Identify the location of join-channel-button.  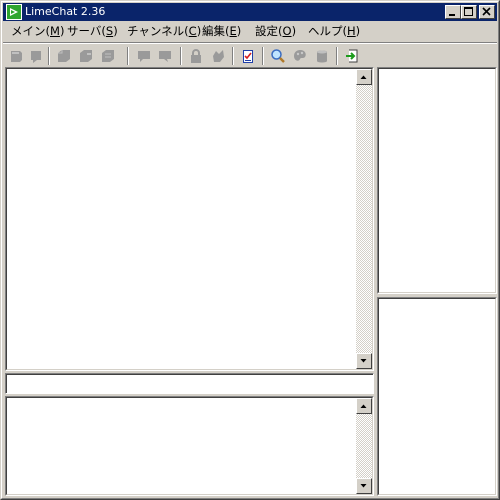
(64, 56).